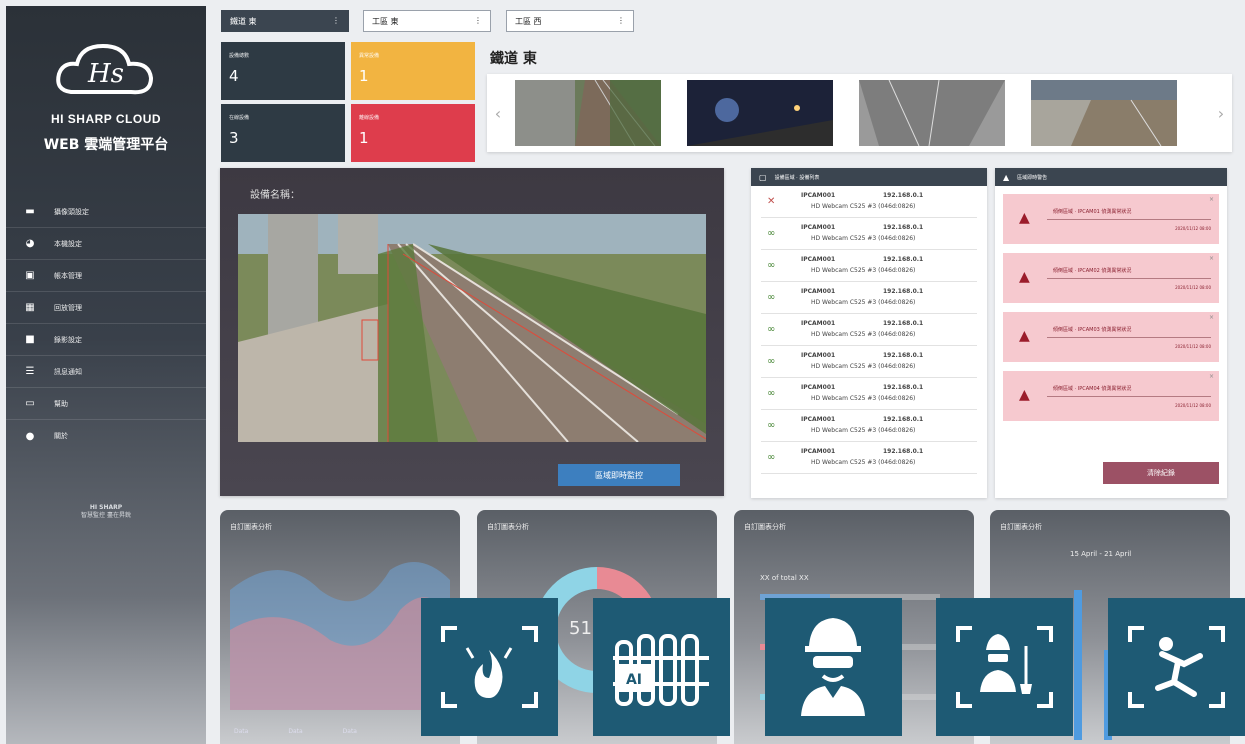  What do you see at coordinates (30, 243) in the screenshot?
I see `gauge-icon: ◕` at bounding box center [30, 243].